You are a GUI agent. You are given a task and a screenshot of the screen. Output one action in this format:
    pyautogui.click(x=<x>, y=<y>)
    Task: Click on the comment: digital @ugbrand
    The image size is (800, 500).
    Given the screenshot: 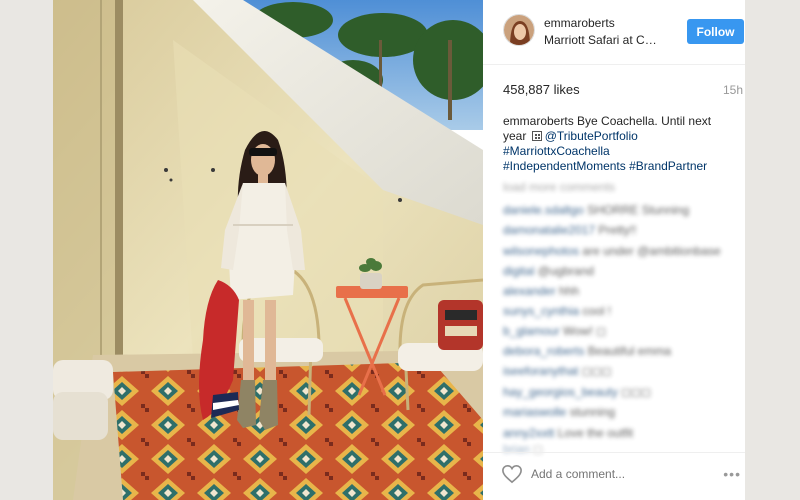 What is the action you would take?
    pyautogui.click(x=548, y=271)
    